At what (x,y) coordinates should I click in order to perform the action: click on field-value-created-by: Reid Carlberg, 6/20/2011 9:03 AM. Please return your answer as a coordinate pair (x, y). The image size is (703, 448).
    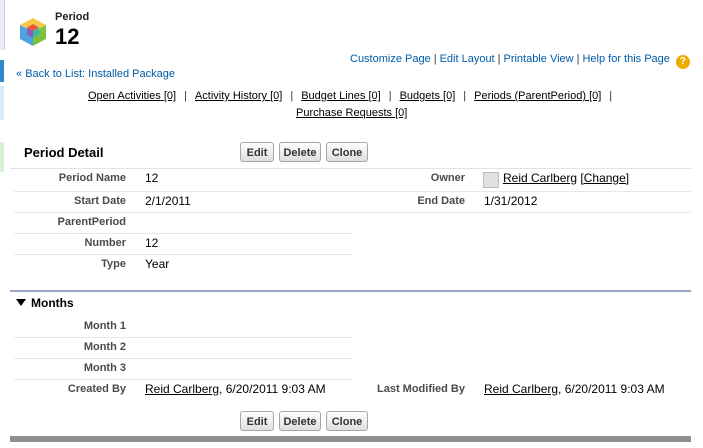
    Looking at the image, I should click on (235, 389).